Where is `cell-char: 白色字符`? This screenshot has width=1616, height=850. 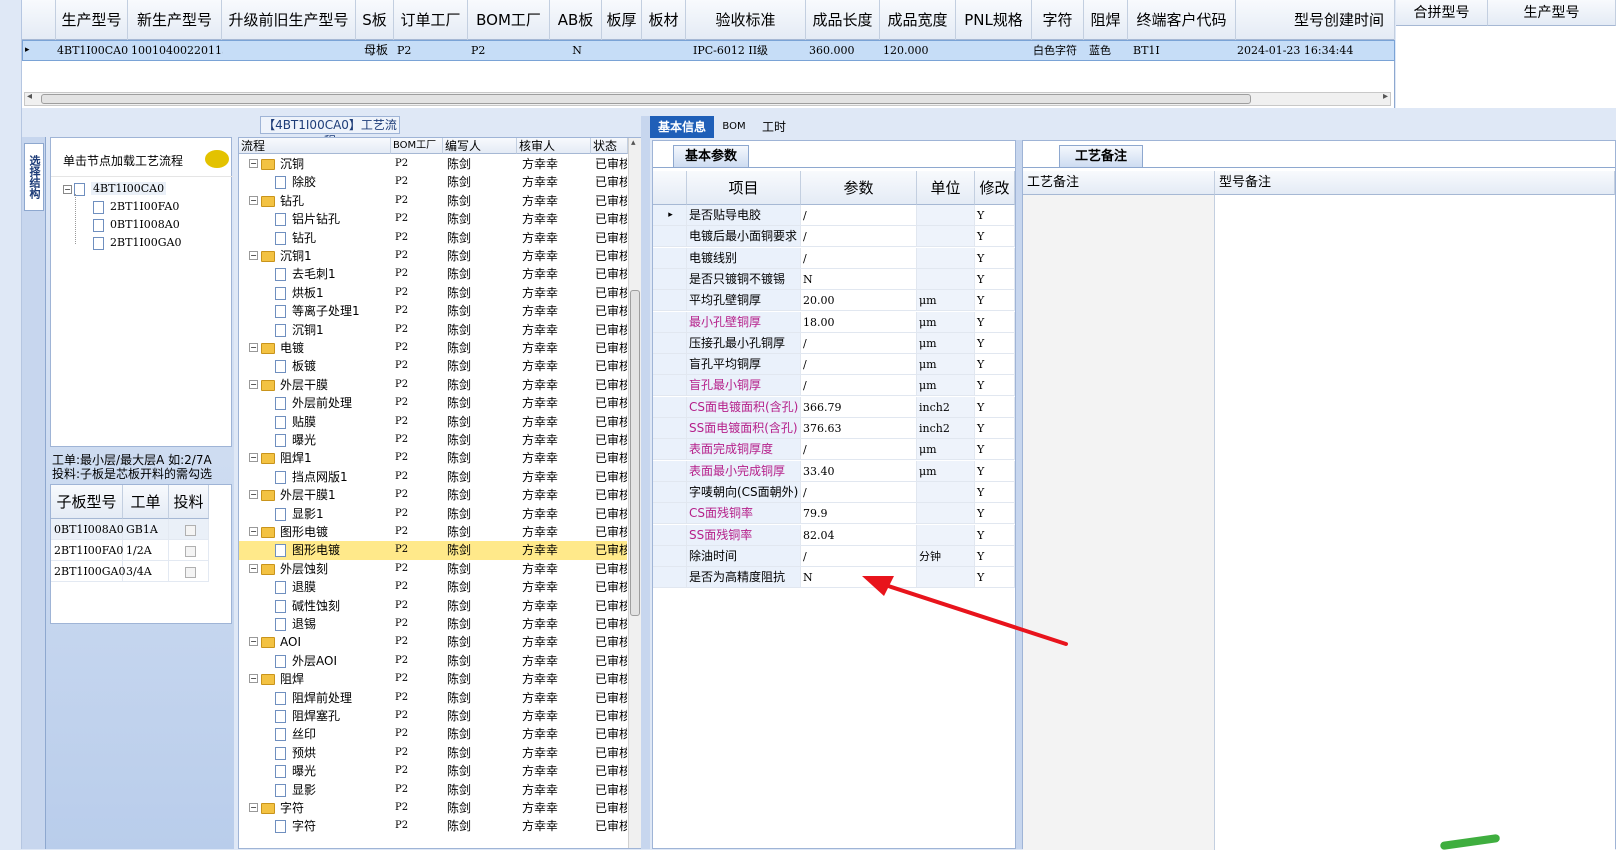
cell-char: 白色字符 is located at coordinates (1059, 50).